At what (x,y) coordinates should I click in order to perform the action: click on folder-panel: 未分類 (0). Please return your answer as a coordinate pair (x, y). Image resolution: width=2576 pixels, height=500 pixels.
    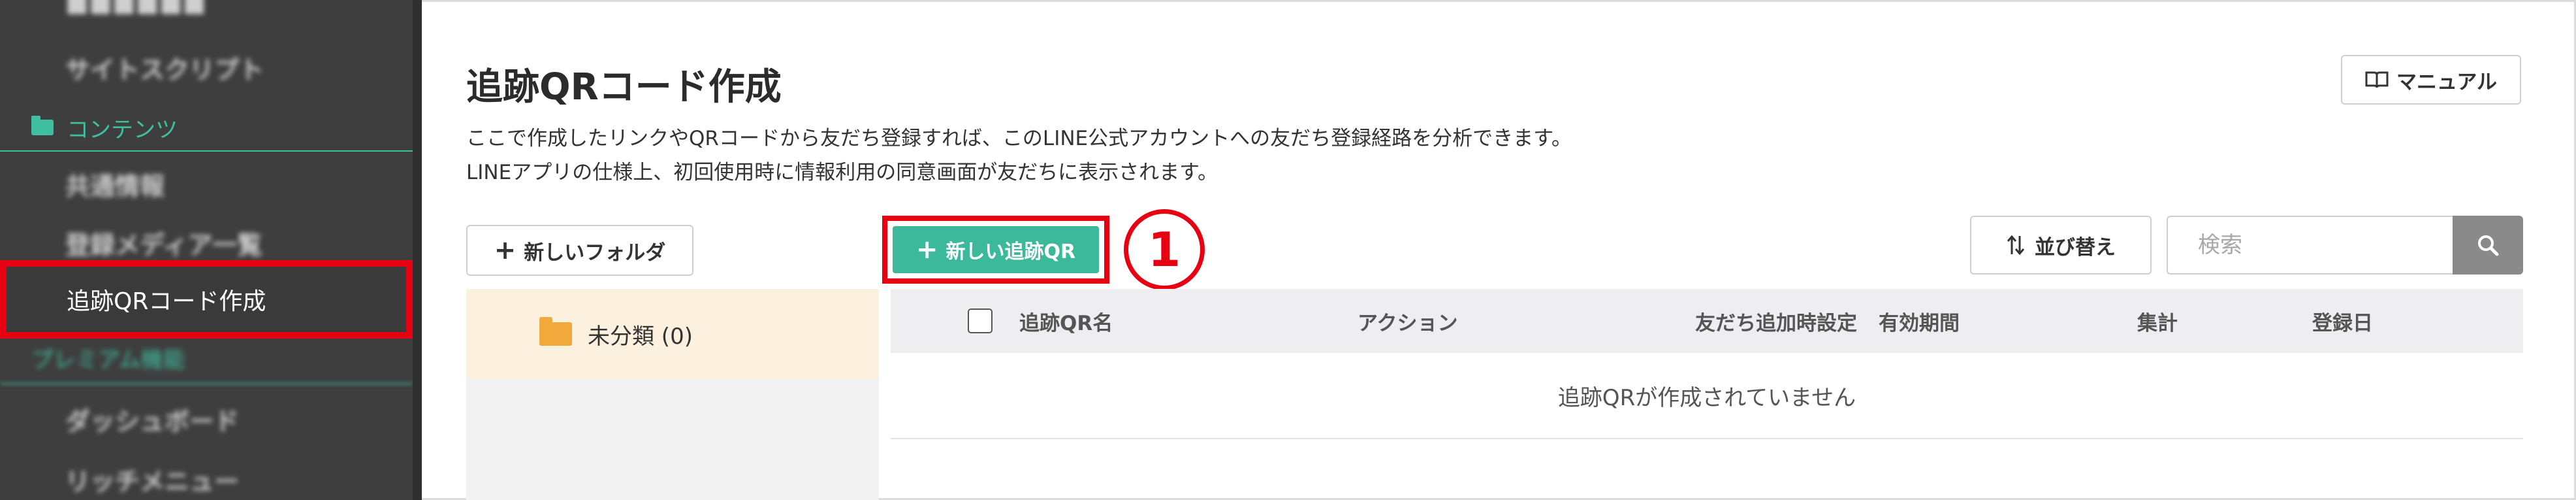
    Looking at the image, I should click on (673, 395).